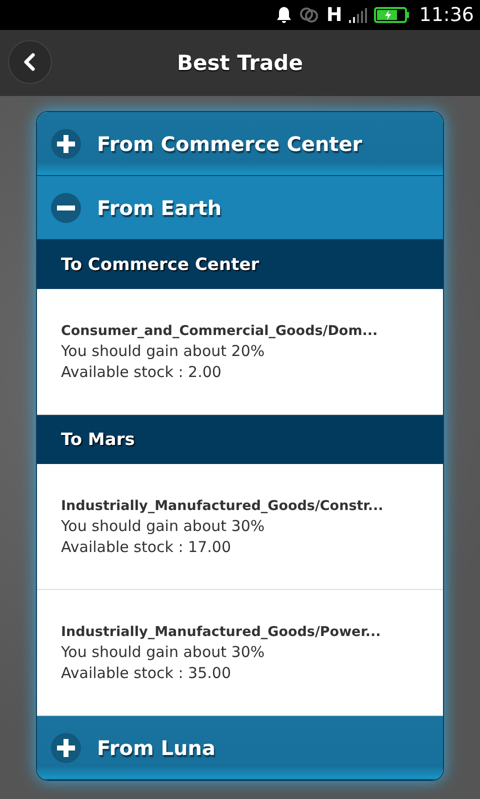 This screenshot has width=480, height=799. Describe the element at coordinates (284, 15) in the screenshot. I see `bell-icon` at that location.